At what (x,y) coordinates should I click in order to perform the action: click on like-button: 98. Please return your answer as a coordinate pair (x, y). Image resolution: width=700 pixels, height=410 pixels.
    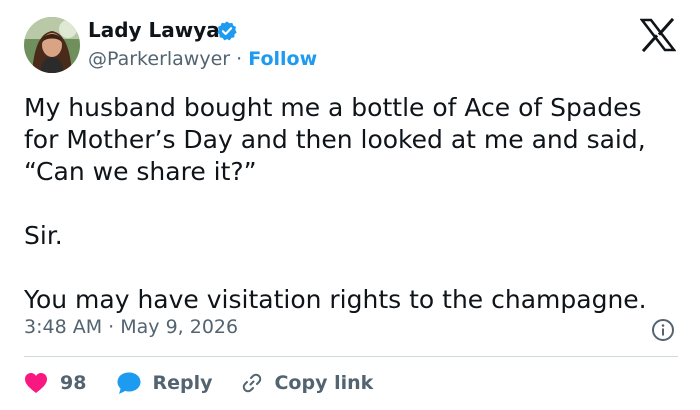
    Looking at the image, I should click on (55, 383).